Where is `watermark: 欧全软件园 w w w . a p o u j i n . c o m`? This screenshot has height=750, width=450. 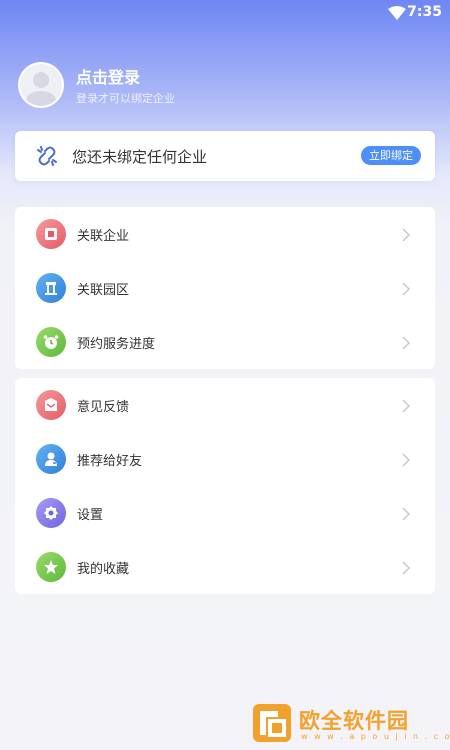
watermark: 欧全软件园 w w w . a p o u j i n . c o m is located at coordinates (351, 724).